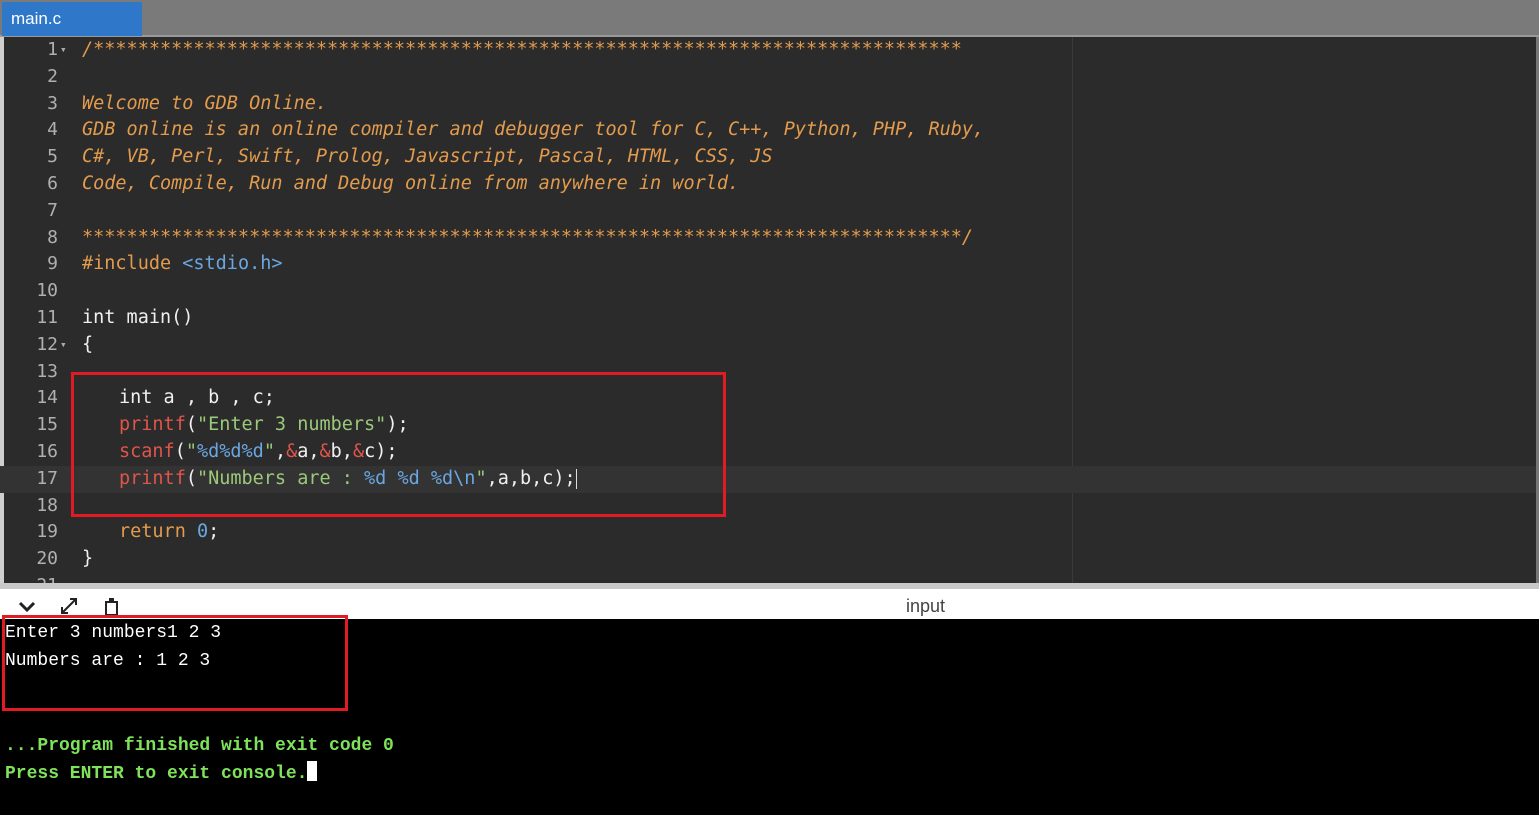  What do you see at coordinates (768, 104) in the screenshot?
I see `code-line: 3 Welcome to GDB Online.` at bounding box center [768, 104].